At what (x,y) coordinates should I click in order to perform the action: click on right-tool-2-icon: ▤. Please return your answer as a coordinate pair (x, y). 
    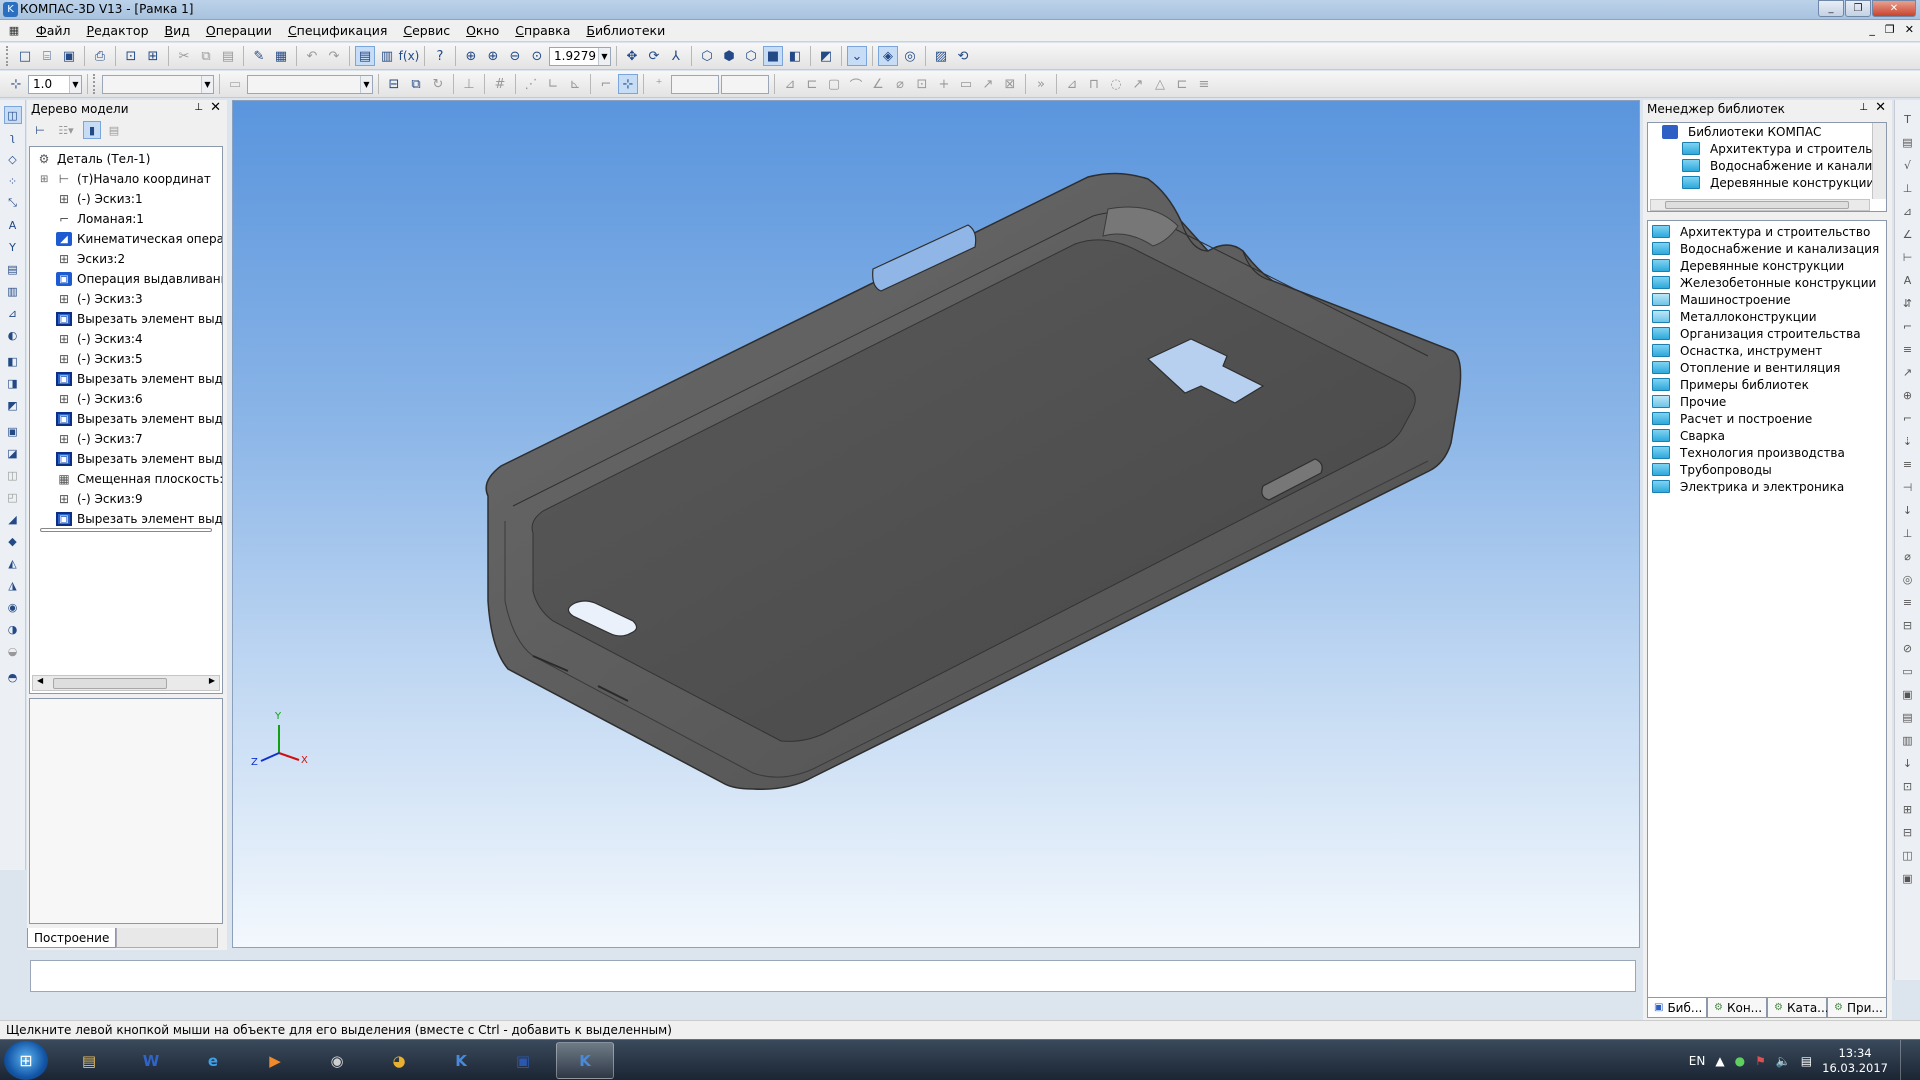
    Looking at the image, I should click on (1908, 142).